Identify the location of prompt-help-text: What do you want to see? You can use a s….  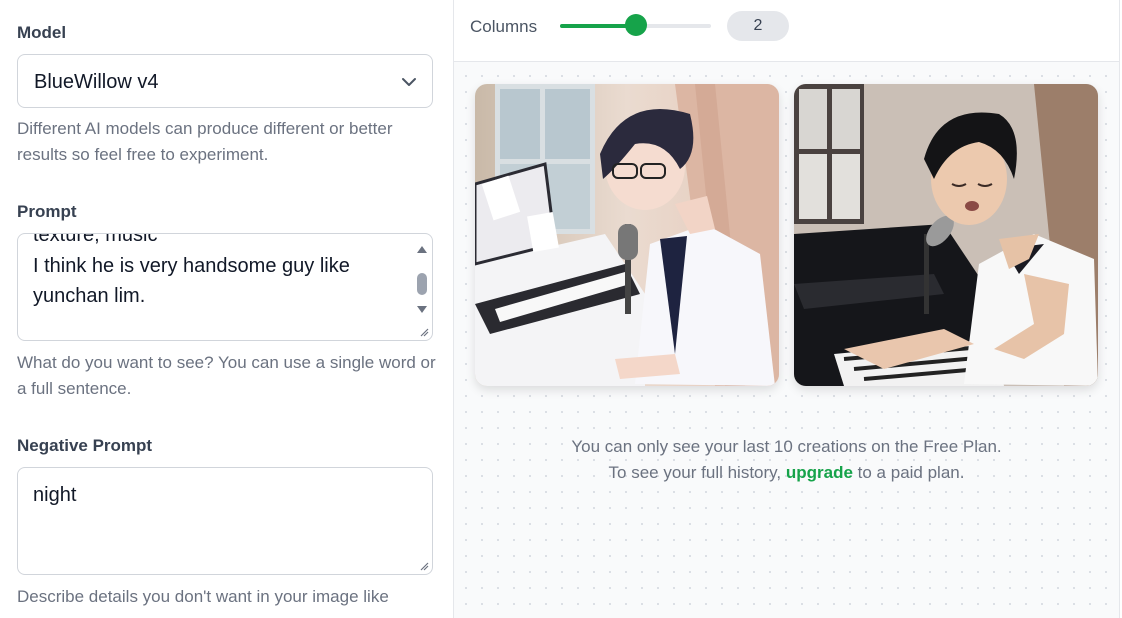
(226, 375).